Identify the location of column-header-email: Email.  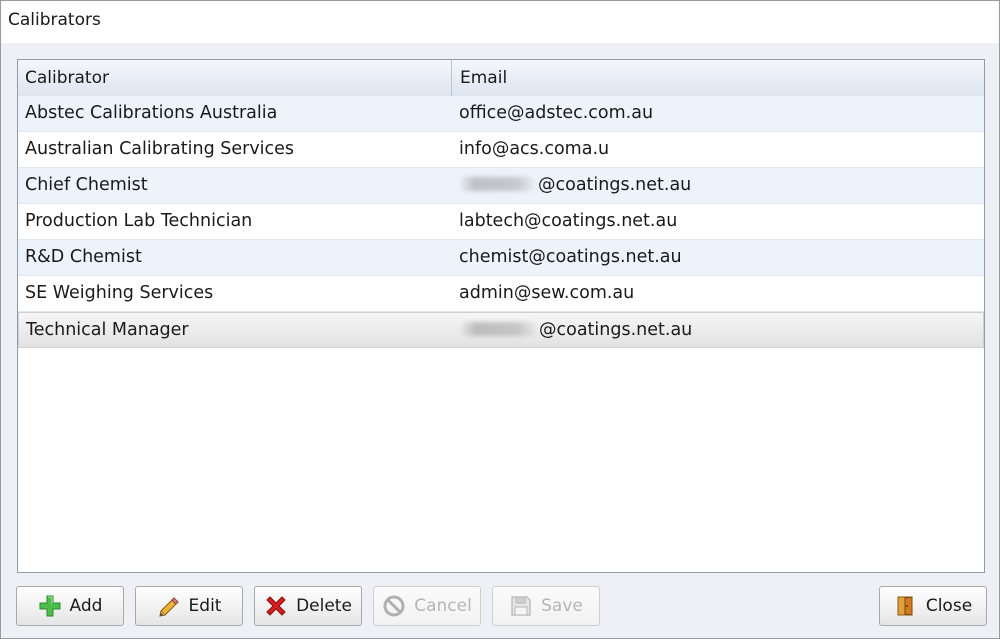
(718, 78).